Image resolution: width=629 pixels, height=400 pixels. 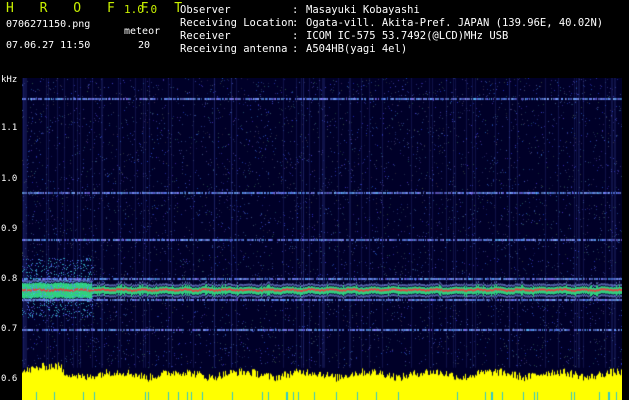 What do you see at coordinates (9, 329) in the screenshot?
I see `y-tick-label: 0.7` at bounding box center [9, 329].